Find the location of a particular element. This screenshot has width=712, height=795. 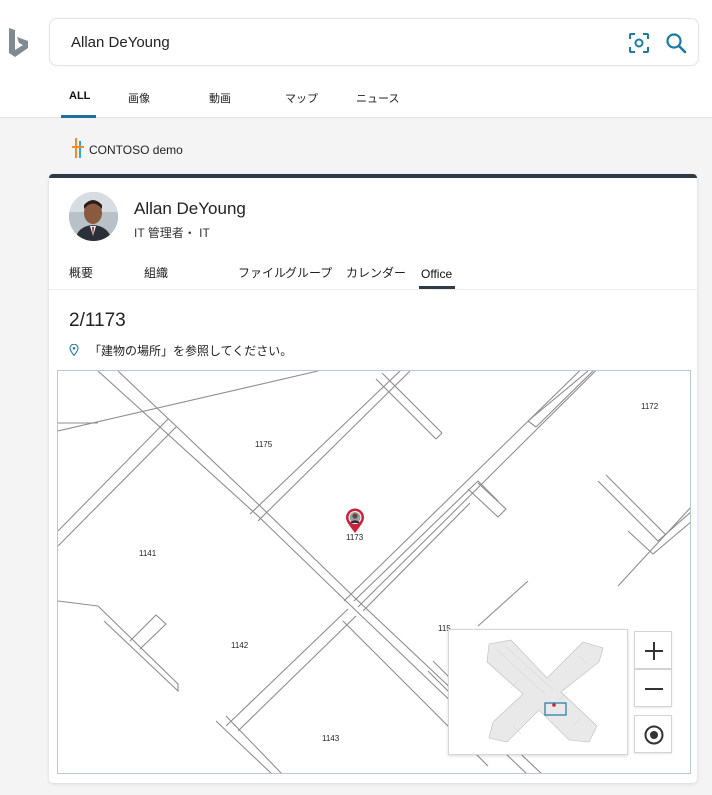

locate-me-button is located at coordinates (653, 734).